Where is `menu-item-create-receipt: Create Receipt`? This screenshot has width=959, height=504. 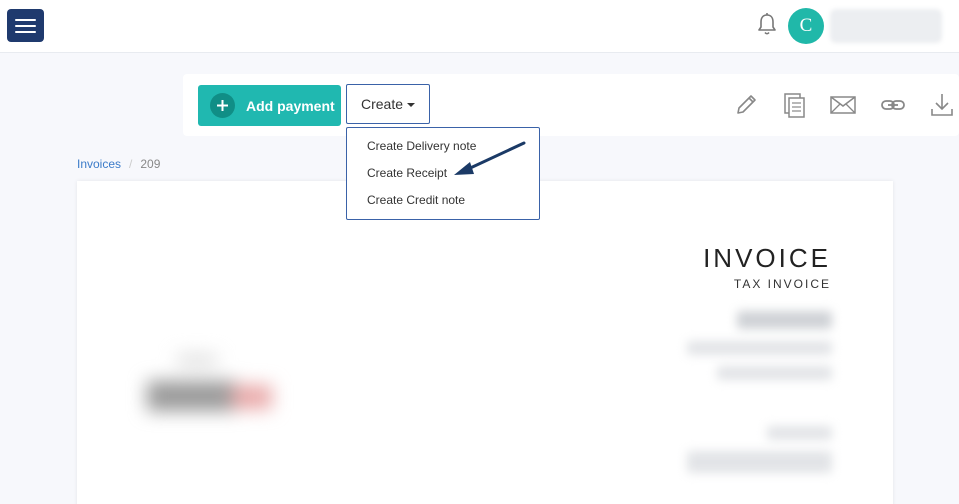 menu-item-create-receipt: Create Receipt is located at coordinates (443, 177).